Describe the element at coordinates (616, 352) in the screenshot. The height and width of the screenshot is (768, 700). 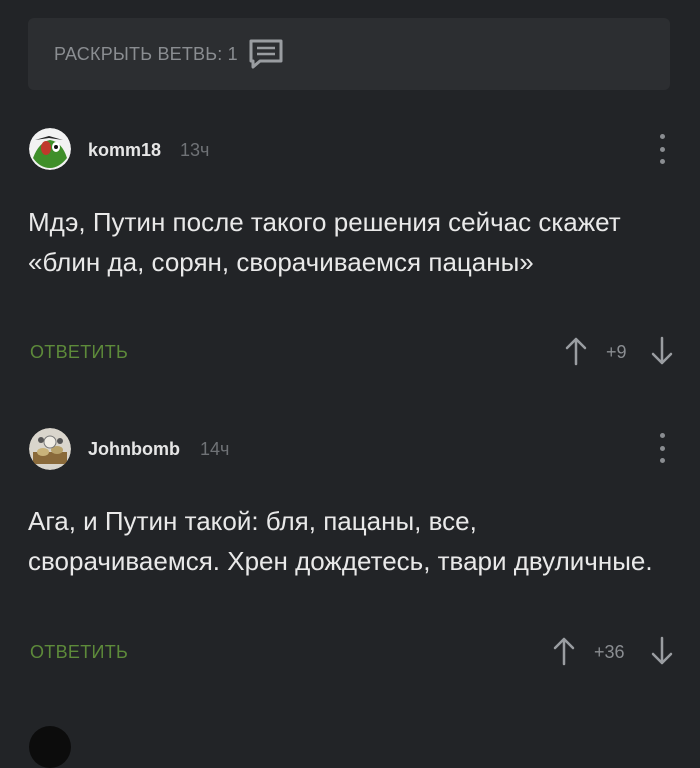
I see `rating: +9` at that location.